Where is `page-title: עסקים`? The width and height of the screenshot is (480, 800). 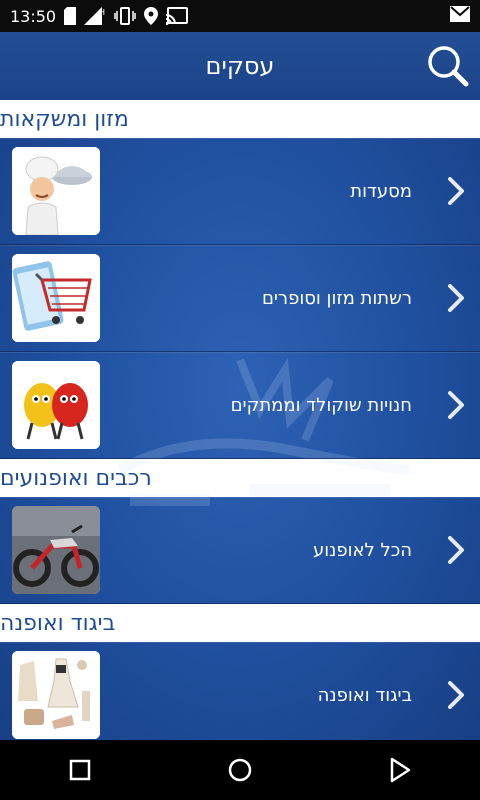 page-title: עסקים is located at coordinates (240, 66).